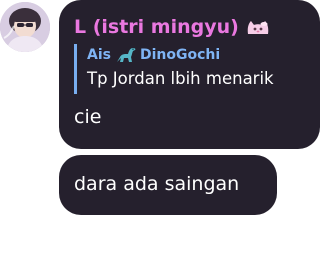 The width and height of the screenshot is (320, 267). I want to click on message-text: cie, so click(88, 117).